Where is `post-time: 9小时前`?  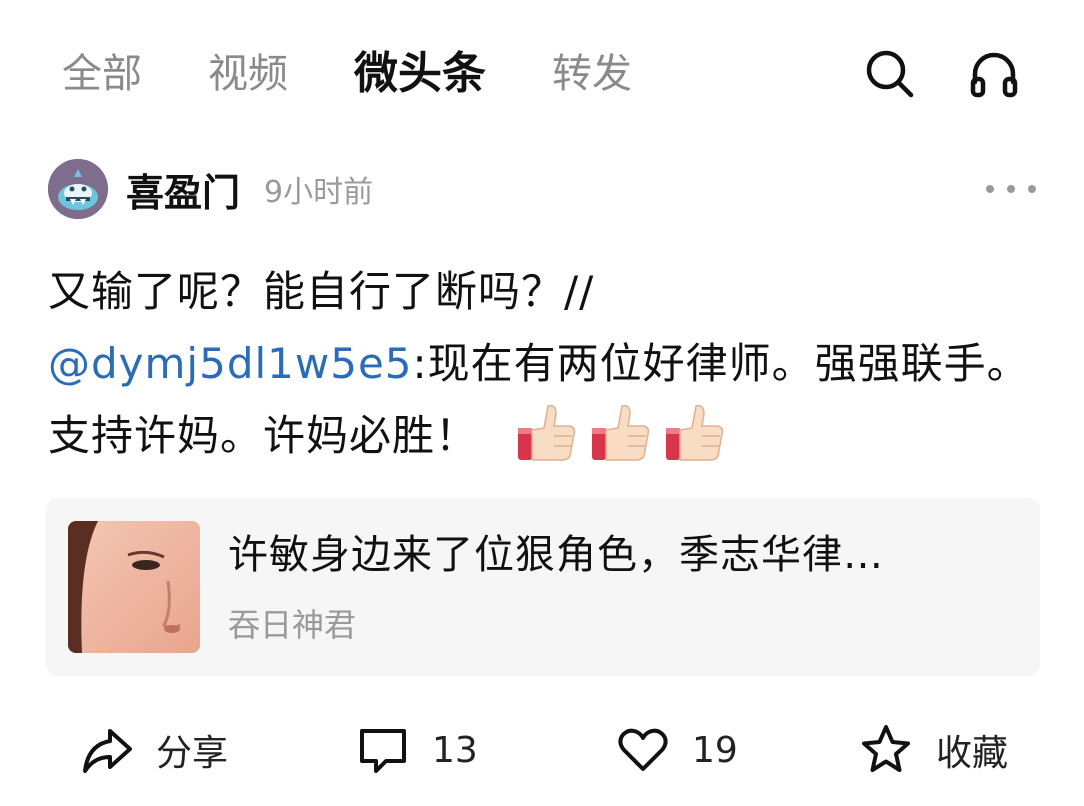
post-time: 9小时前 is located at coordinates (319, 192).